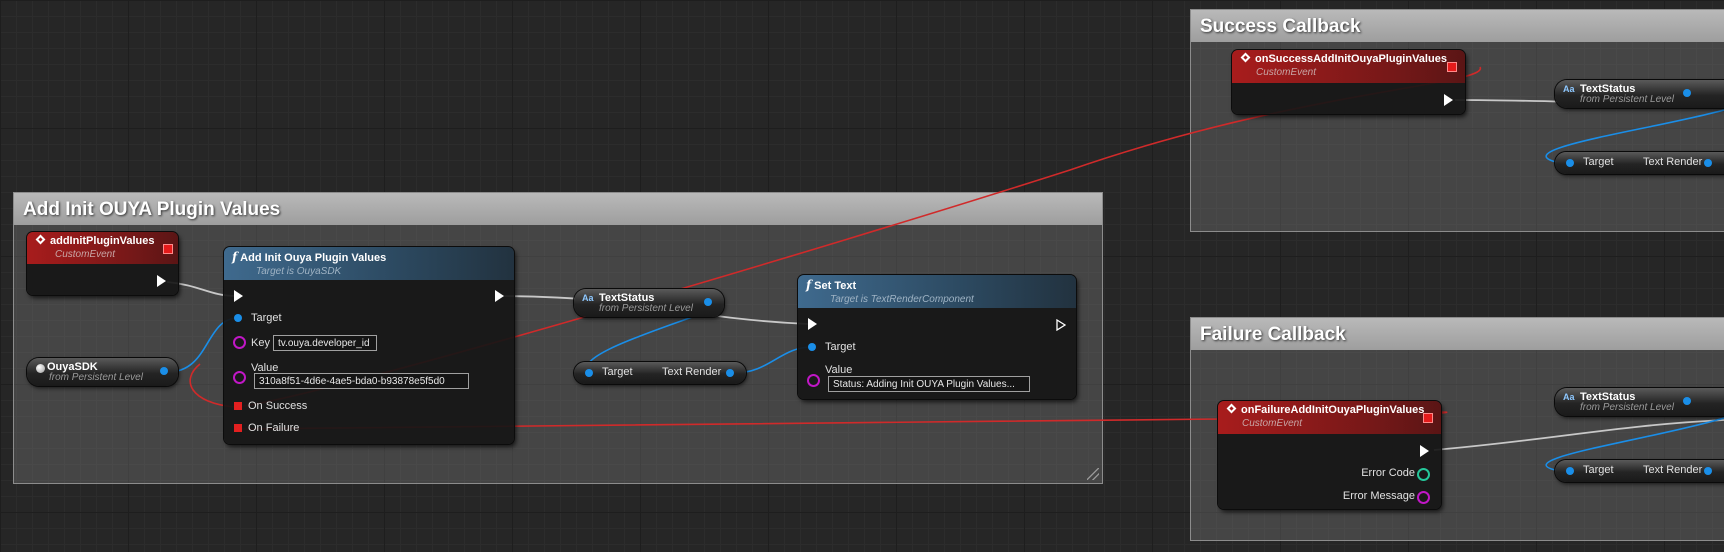 The height and width of the screenshot is (552, 1724). I want to click on text-render-node: Target Text Render, so click(660, 373).